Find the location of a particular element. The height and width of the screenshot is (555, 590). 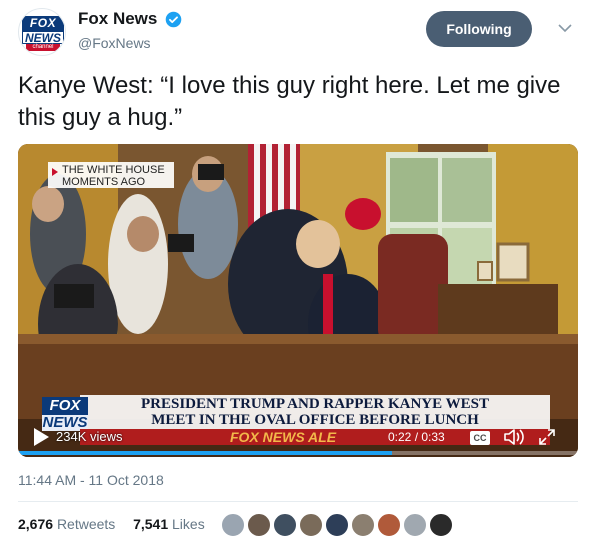

likes-count: 7,541 is located at coordinates (150, 524).